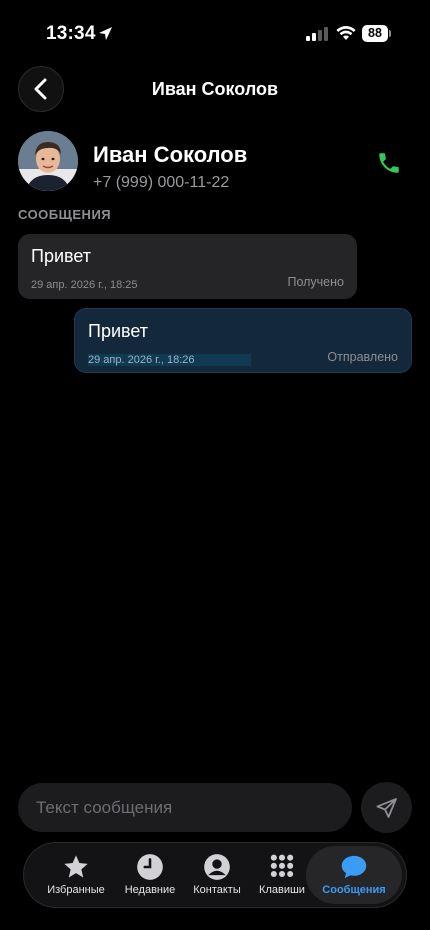 The height and width of the screenshot is (930, 430). What do you see at coordinates (84, 285) in the screenshot?
I see `message-date: 29 апр. 2026 г., 18:25` at bounding box center [84, 285].